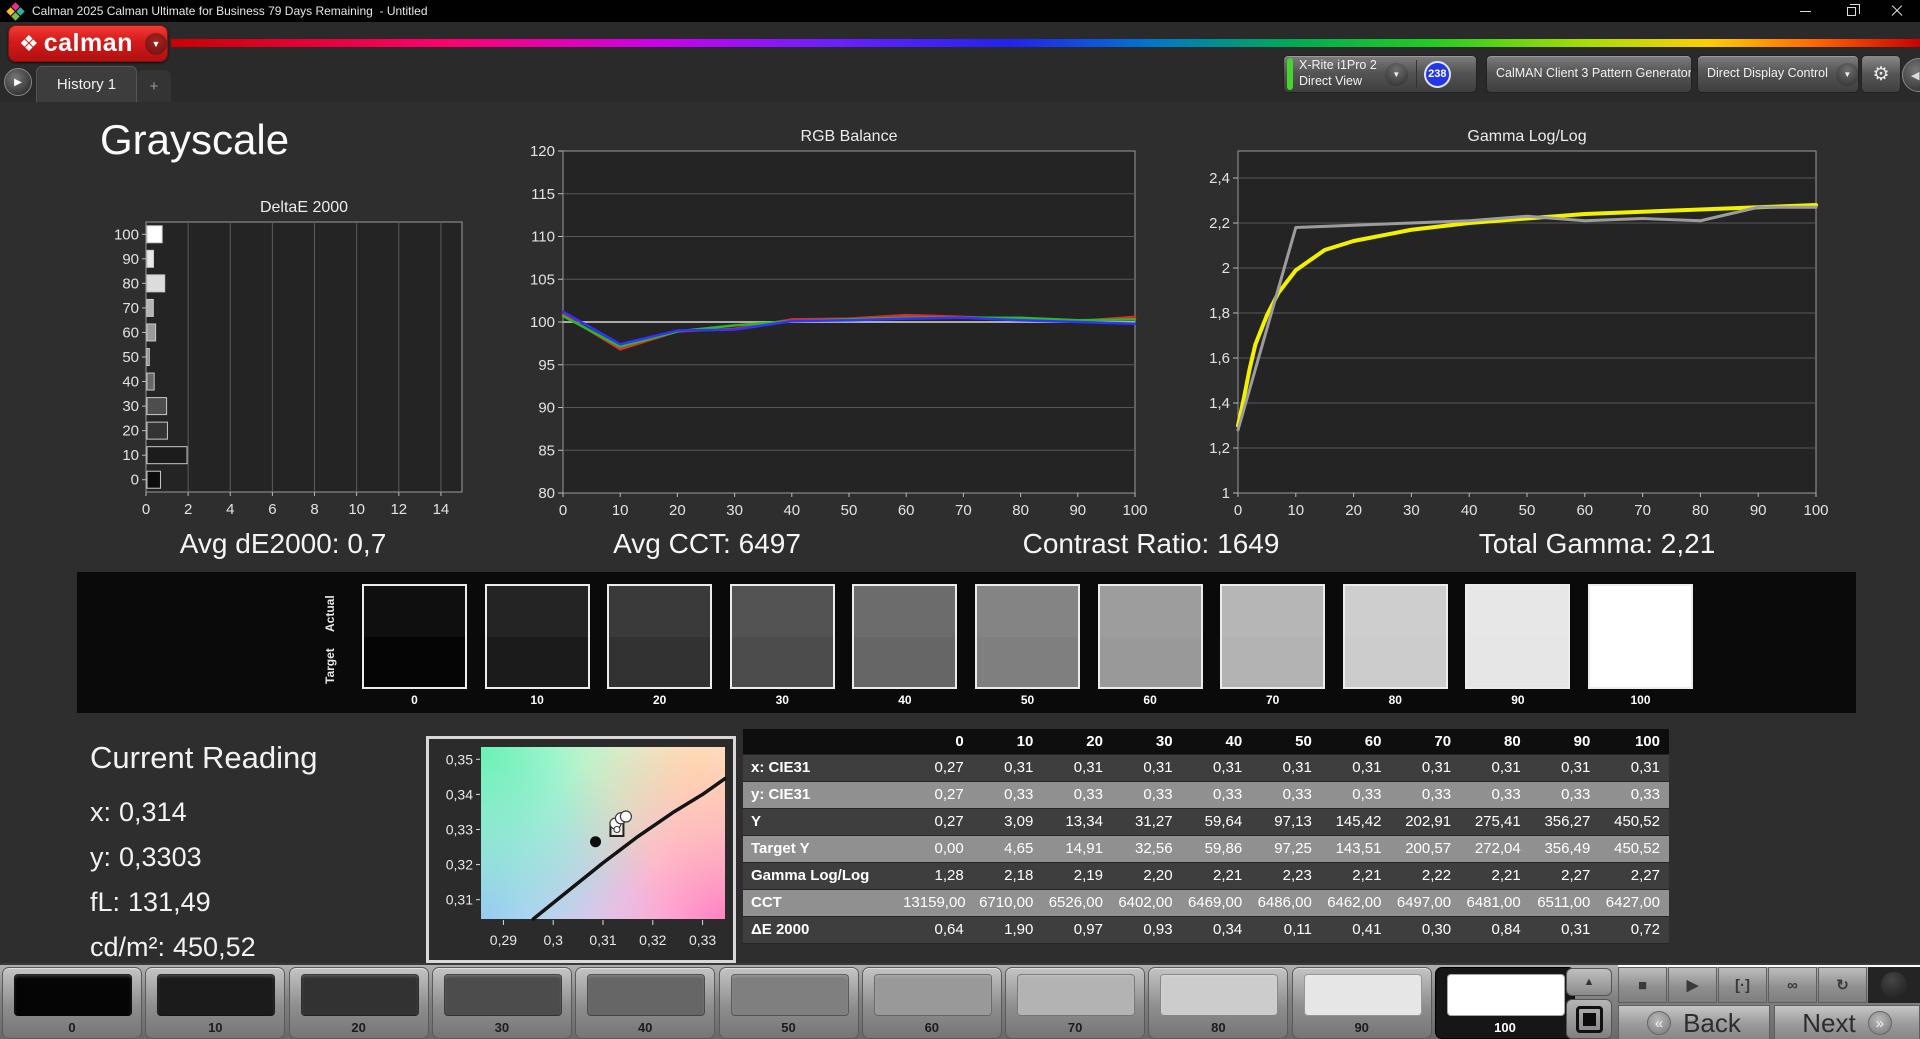 This screenshot has width=1920, height=1039. What do you see at coordinates (645, 1003) in the screenshot?
I see `pattern-button-40: 40` at bounding box center [645, 1003].